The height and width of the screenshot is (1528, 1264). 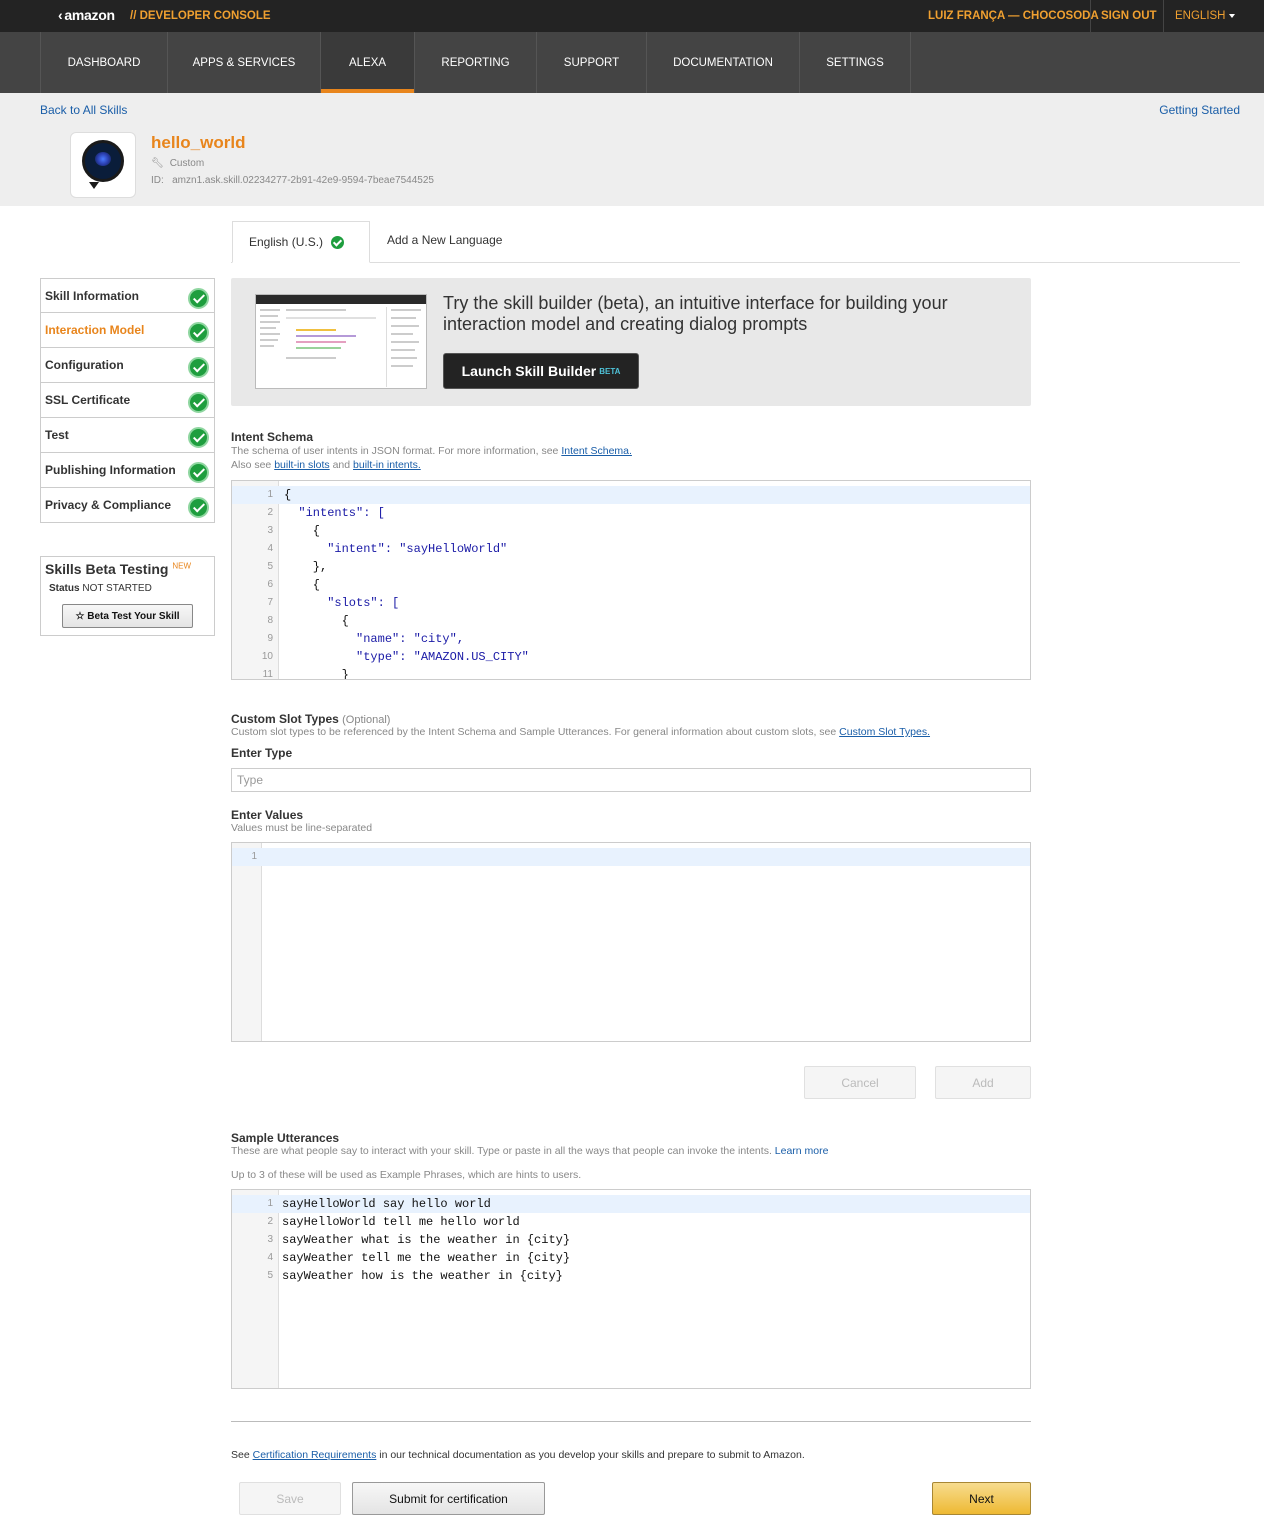 I want to click on code-line: 8 {, so click(x=308, y=621).